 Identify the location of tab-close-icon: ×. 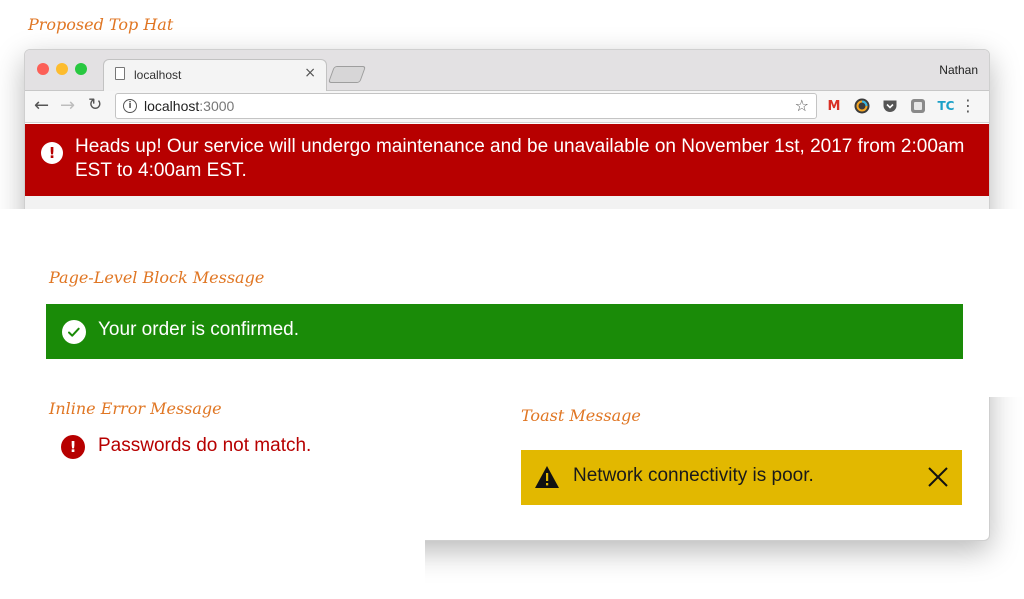
(310, 73).